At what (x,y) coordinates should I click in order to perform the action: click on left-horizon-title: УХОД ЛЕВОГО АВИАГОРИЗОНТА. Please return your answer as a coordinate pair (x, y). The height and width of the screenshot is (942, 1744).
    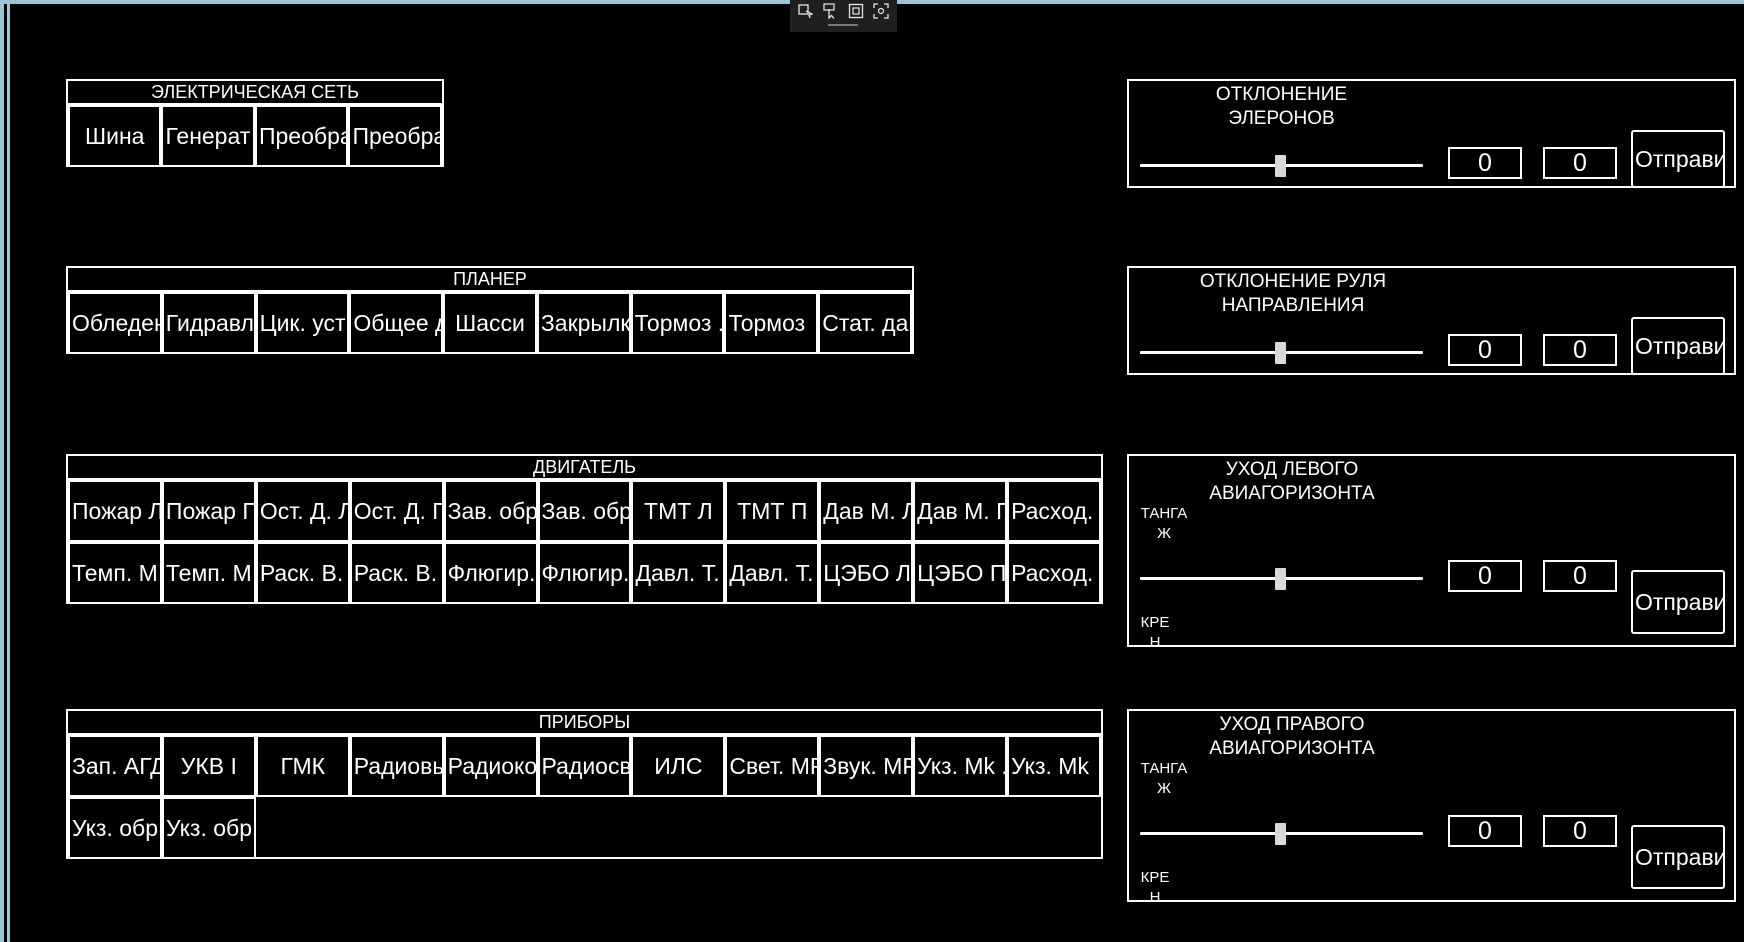
    Looking at the image, I should click on (1292, 481).